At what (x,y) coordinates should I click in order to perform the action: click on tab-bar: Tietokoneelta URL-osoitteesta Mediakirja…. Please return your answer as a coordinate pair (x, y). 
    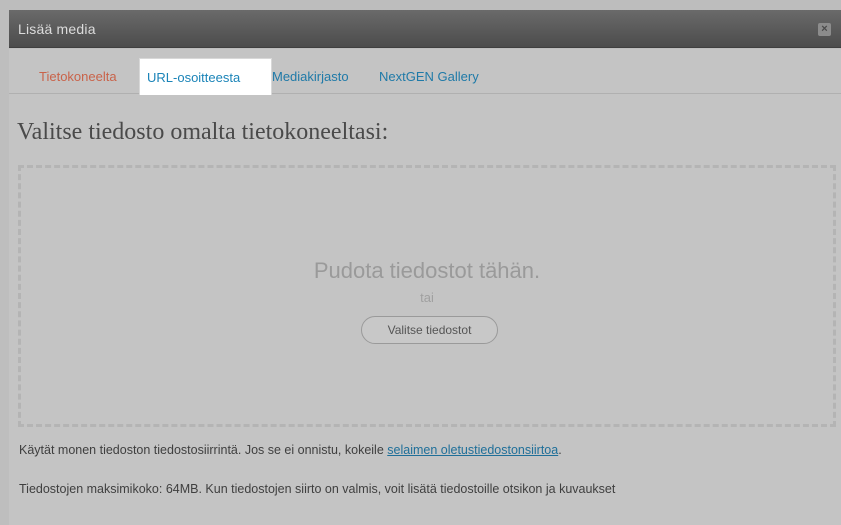
    Looking at the image, I should click on (425, 72).